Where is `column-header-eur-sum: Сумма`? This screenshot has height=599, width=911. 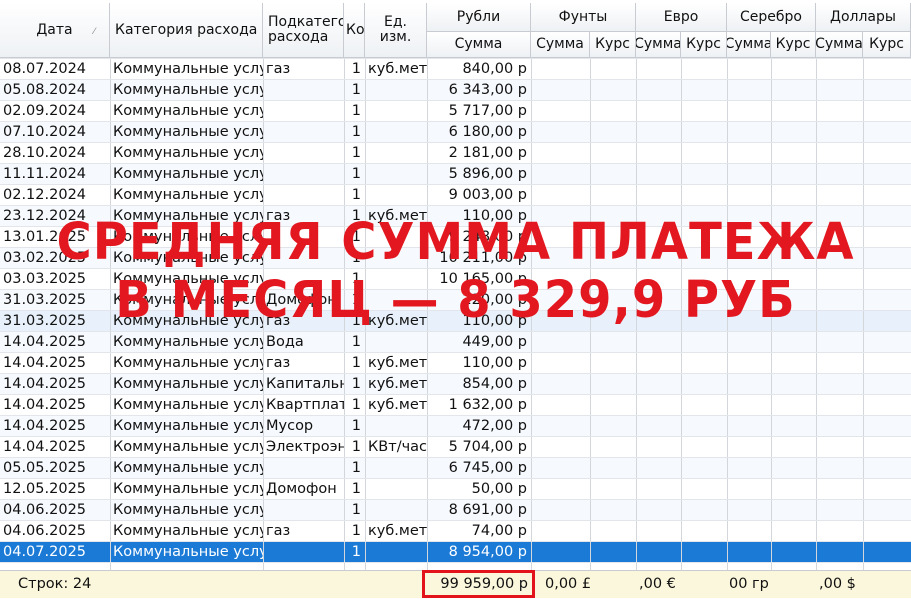
column-header-eur-sum: Сумма is located at coordinates (658, 45).